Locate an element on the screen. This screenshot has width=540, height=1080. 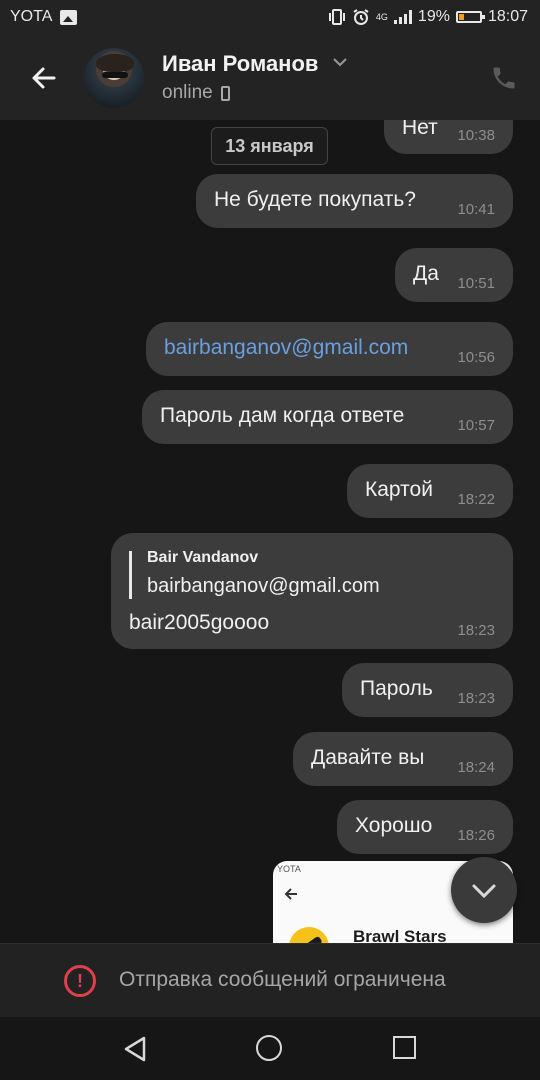
mobile-device-icon is located at coordinates (225, 93).